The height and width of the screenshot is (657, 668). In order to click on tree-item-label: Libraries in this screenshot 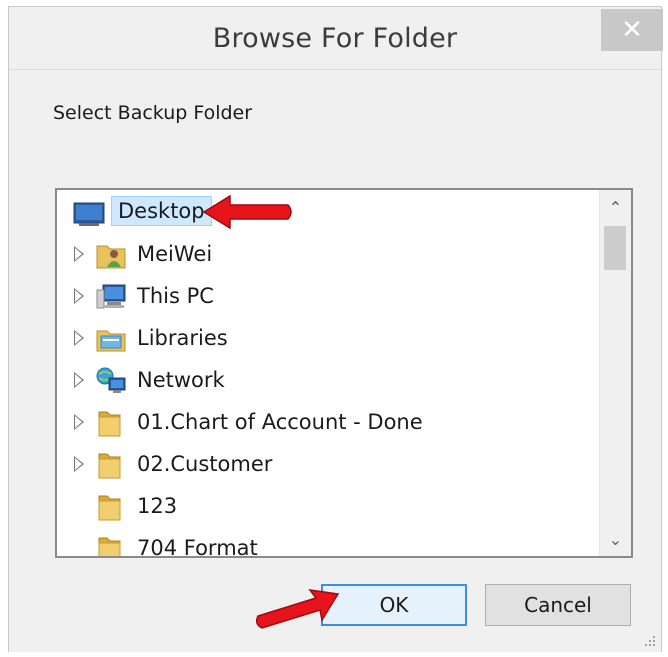, I will do `click(182, 338)`.